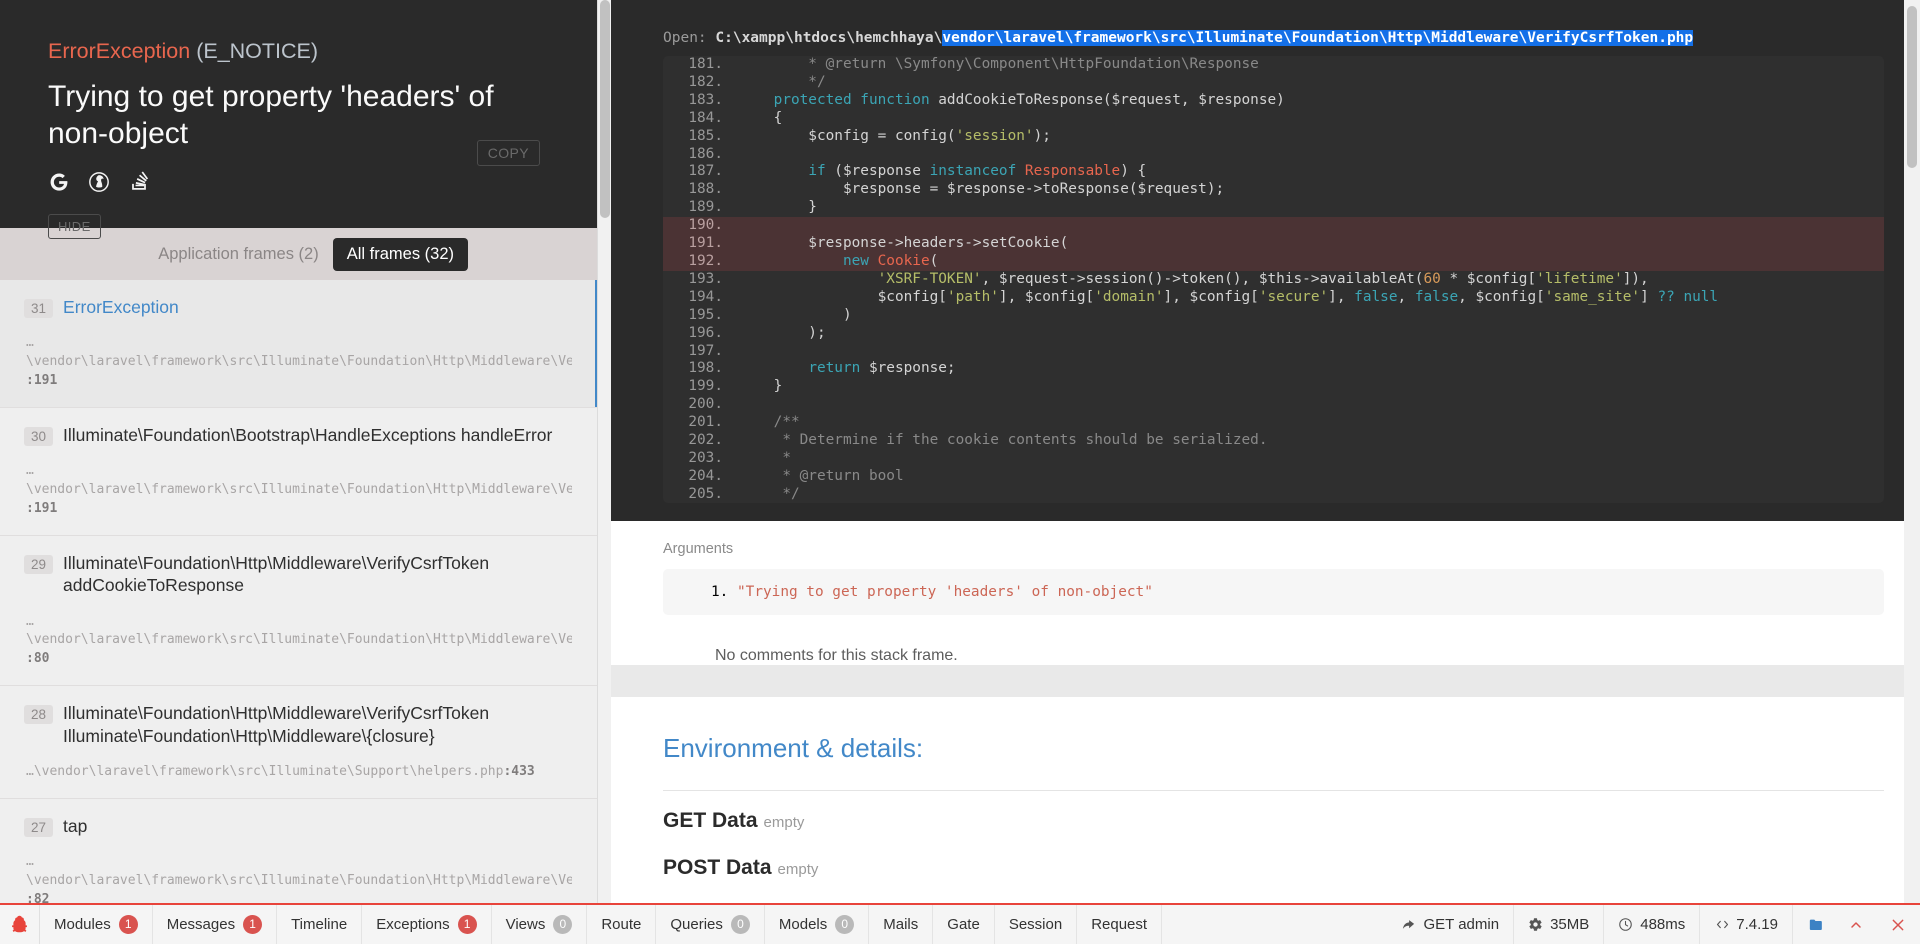  What do you see at coordinates (1651, 924) in the screenshot?
I see `debugbar-time: 488ms` at bounding box center [1651, 924].